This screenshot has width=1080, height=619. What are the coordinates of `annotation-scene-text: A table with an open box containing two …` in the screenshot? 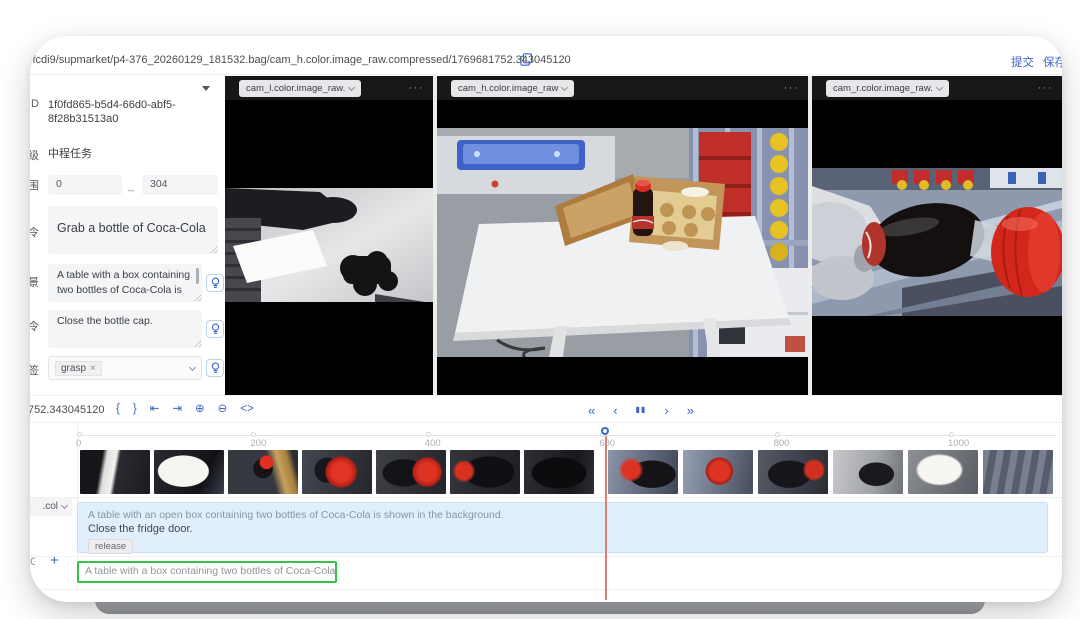 It's located at (296, 515).